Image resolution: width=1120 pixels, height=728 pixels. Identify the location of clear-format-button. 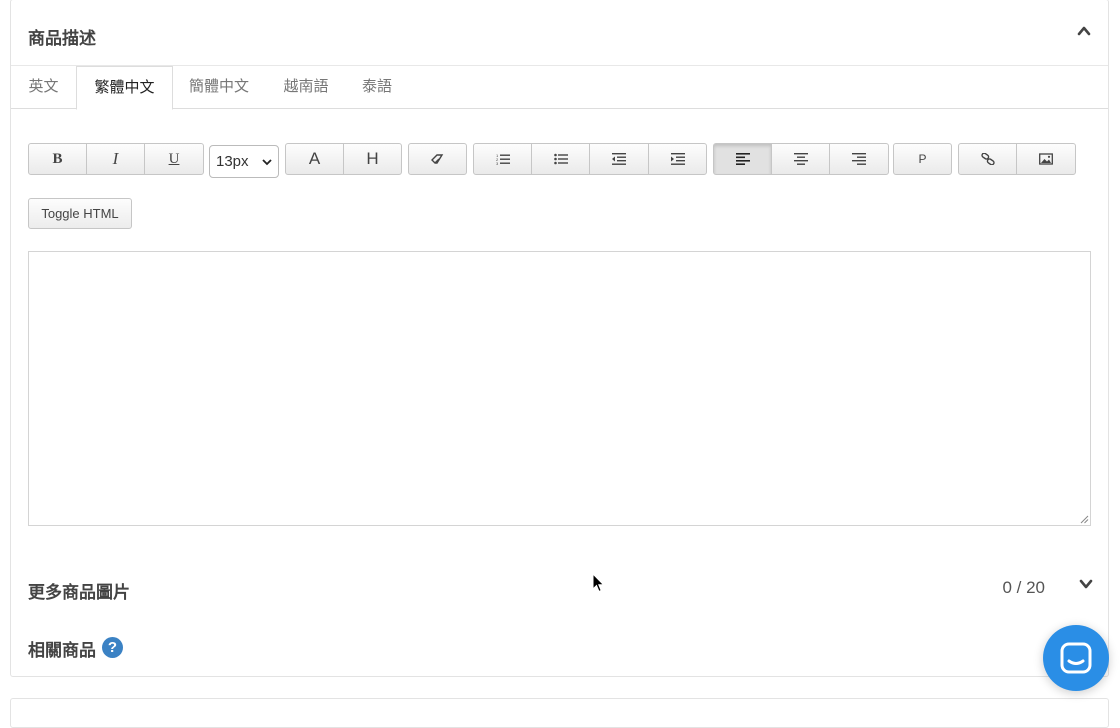
(437, 159).